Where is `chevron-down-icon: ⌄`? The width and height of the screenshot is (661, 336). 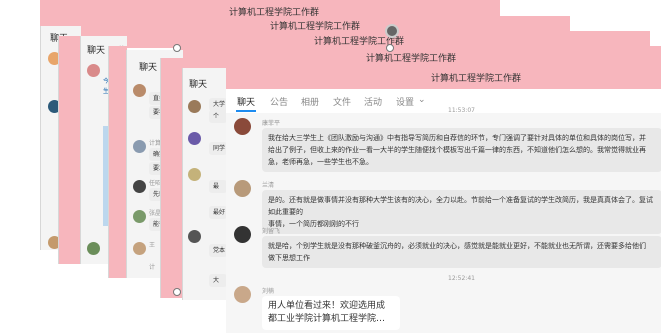 chevron-down-icon: ⌄ is located at coordinates (422, 100).